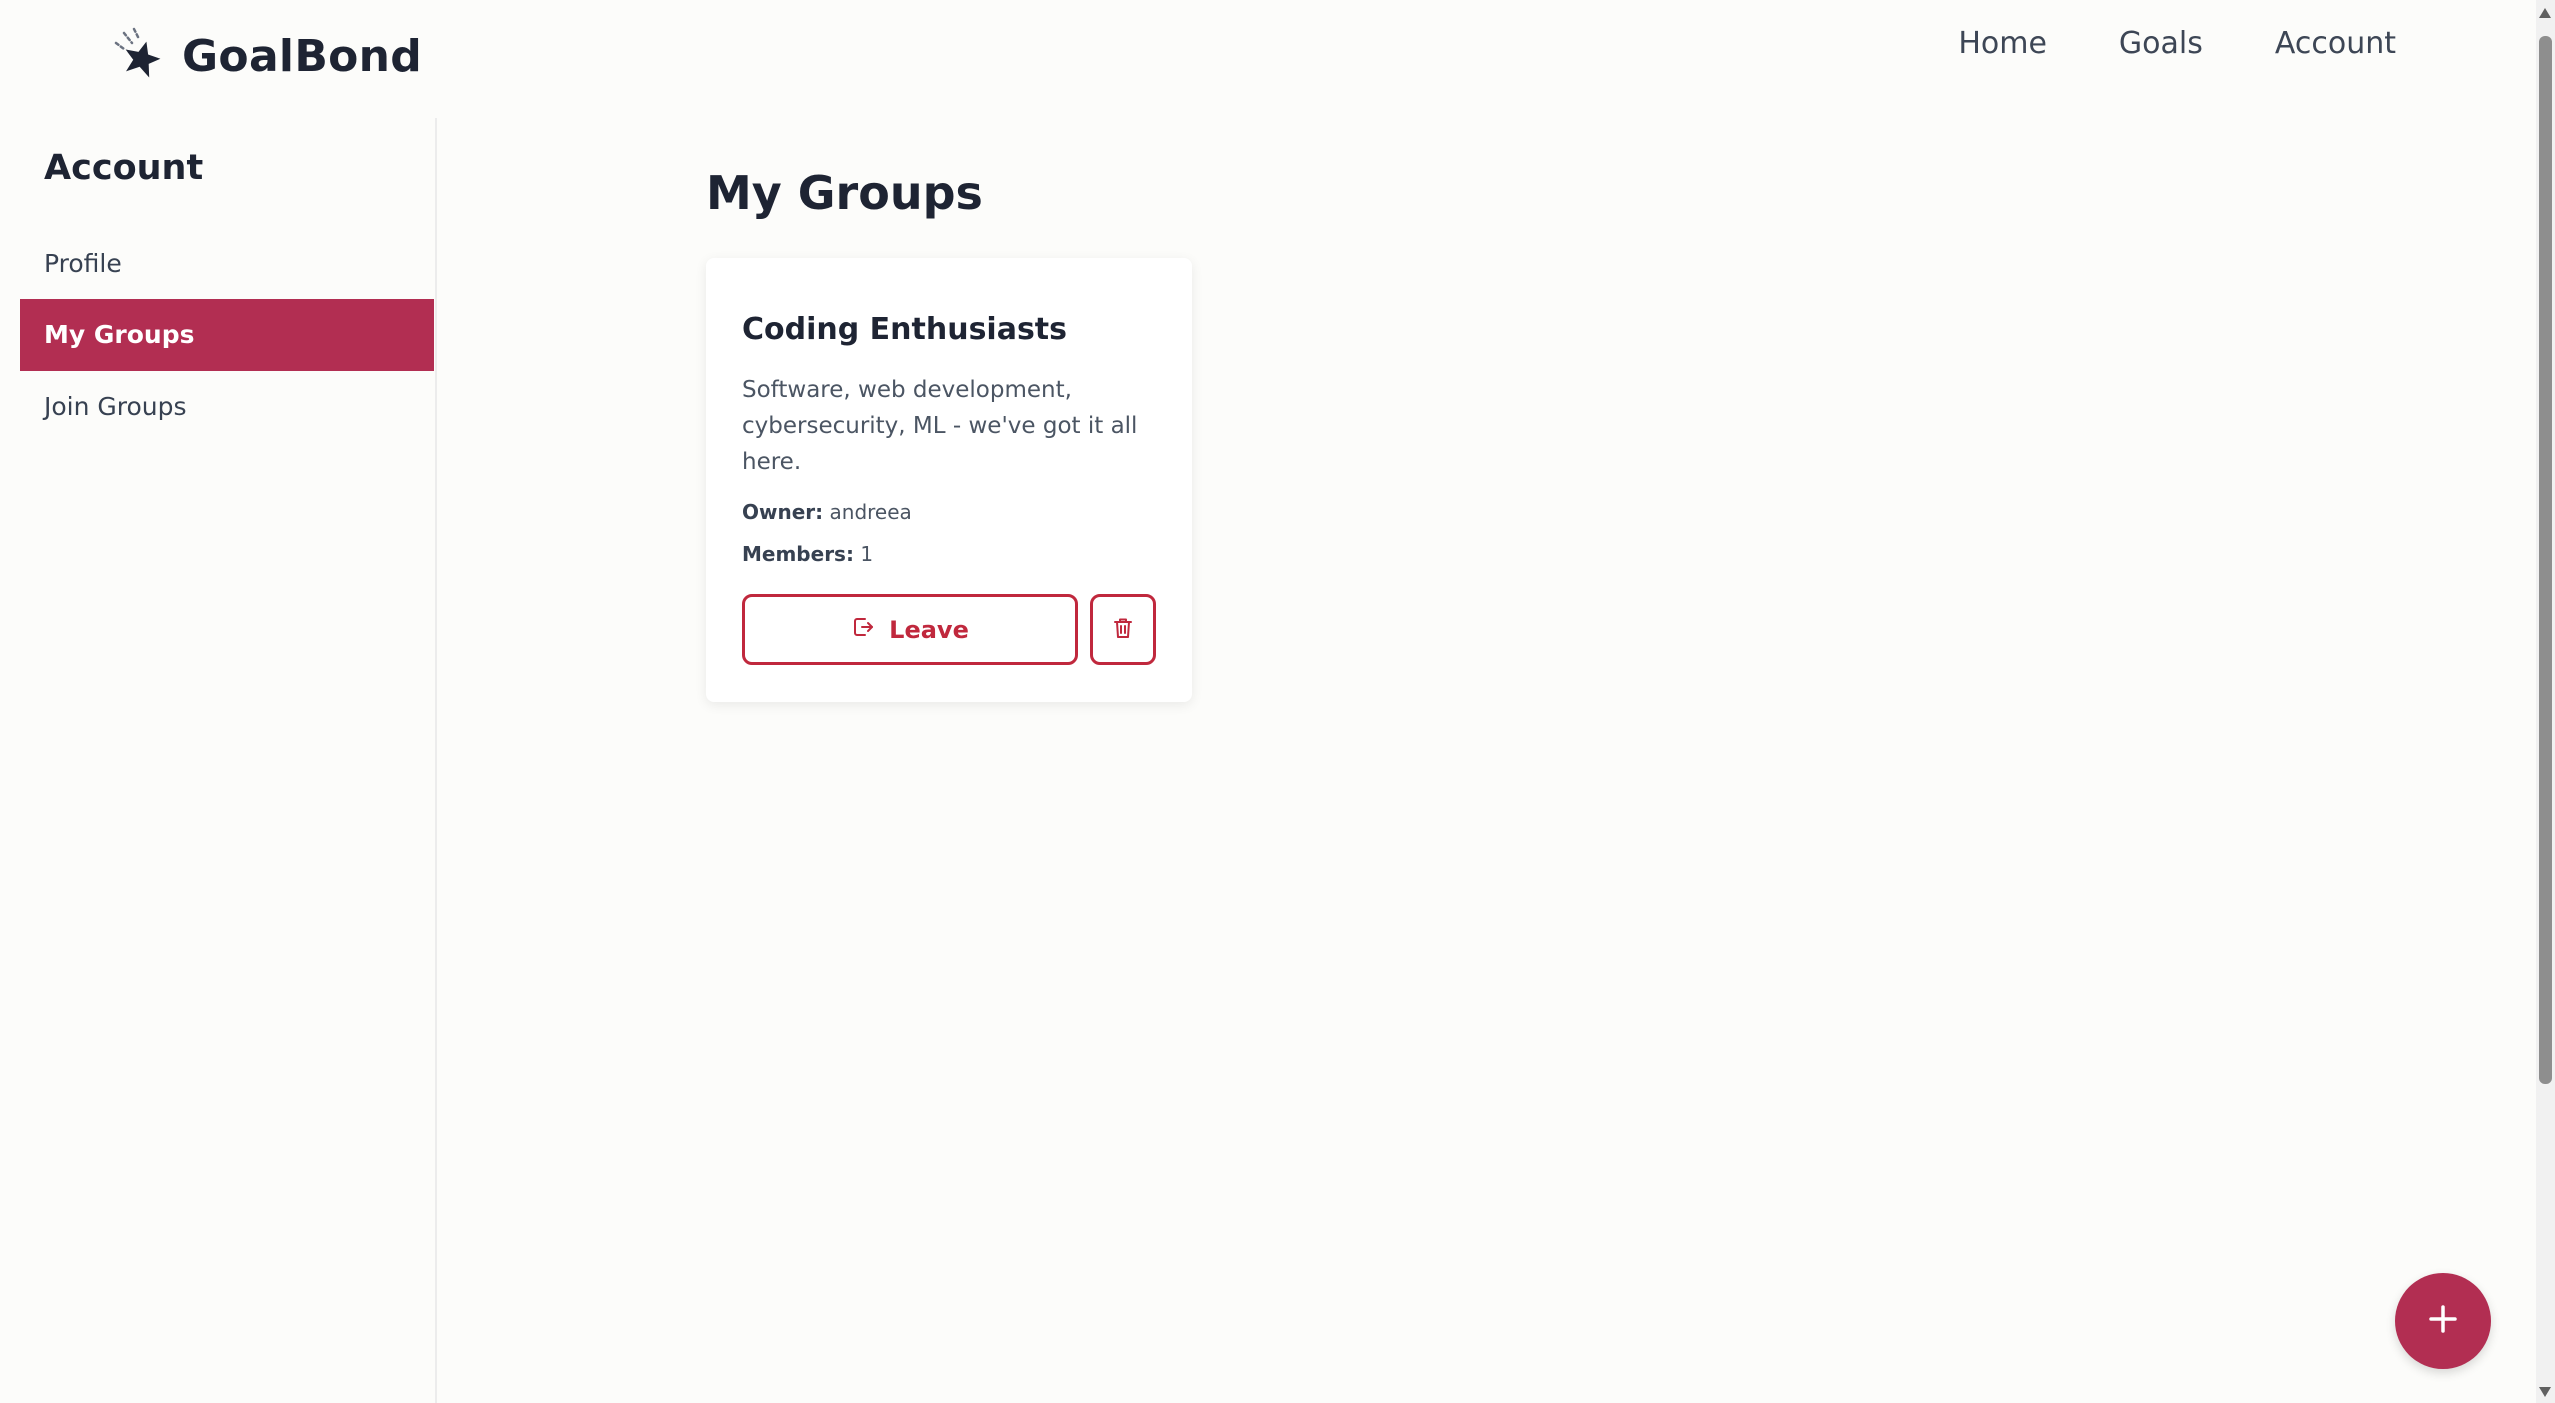  What do you see at coordinates (2161, 43) in the screenshot?
I see `nav-goals: Goals` at bounding box center [2161, 43].